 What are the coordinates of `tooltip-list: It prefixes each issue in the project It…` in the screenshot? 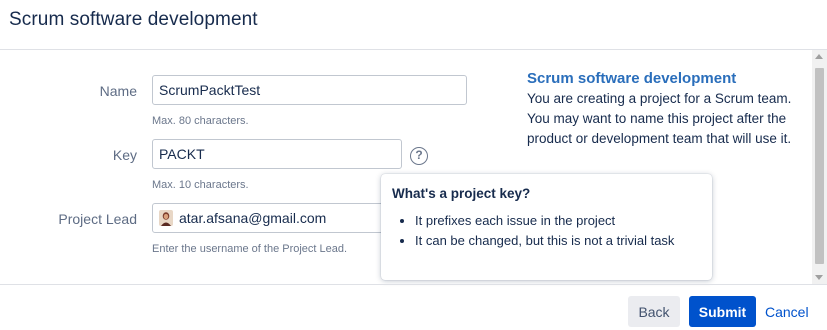 It's located at (555, 231).